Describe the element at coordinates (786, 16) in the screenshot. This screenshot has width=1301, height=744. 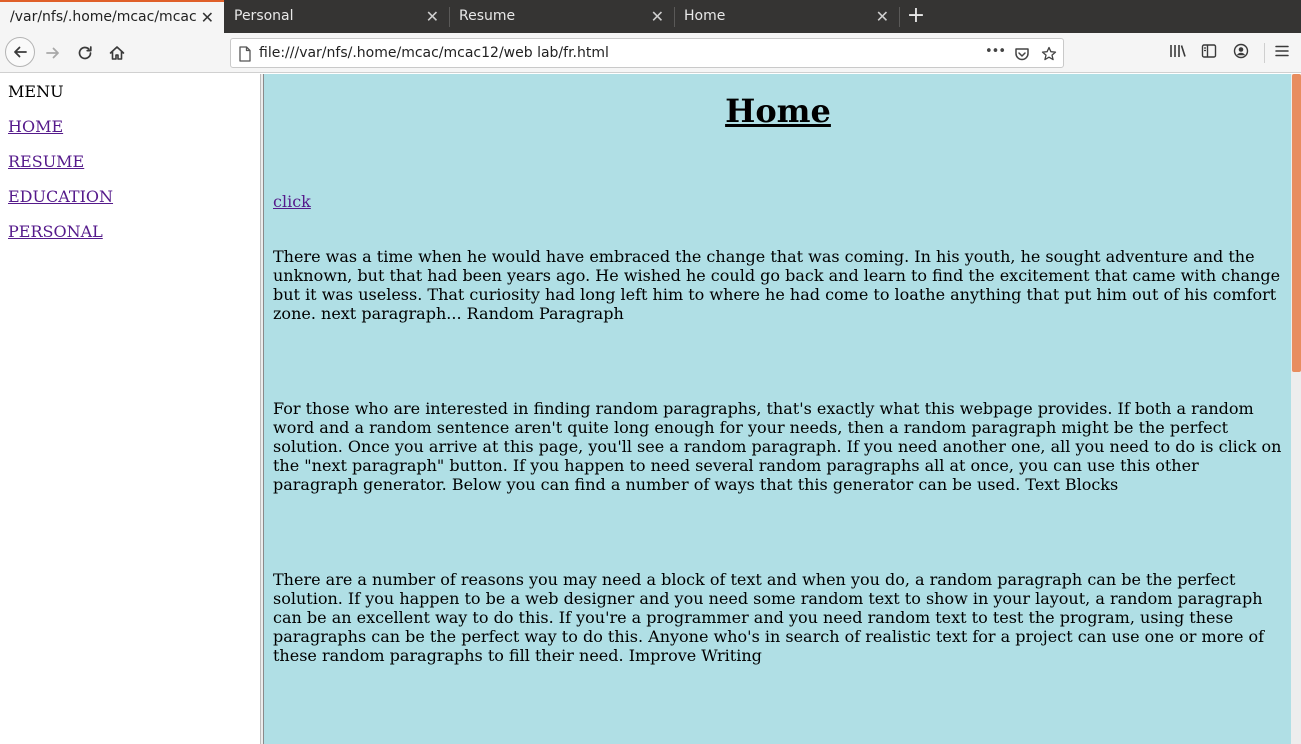
I see `tab-home: Home ✕` at that location.